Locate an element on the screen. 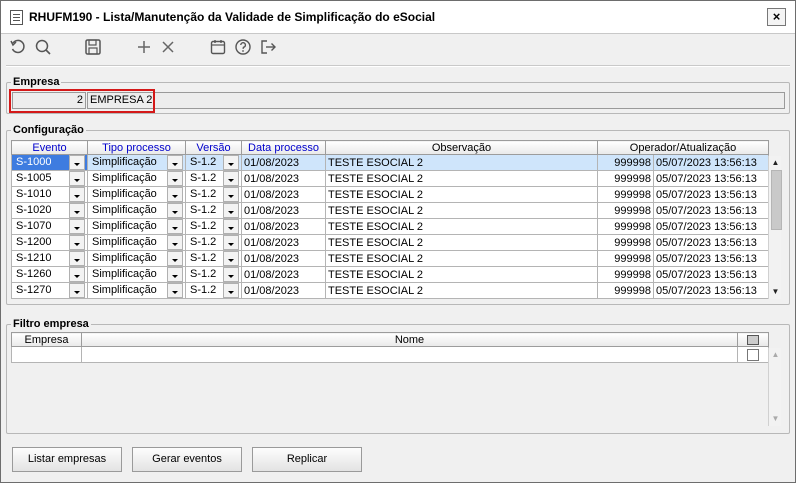  scroll-down-arrow-icon: ▼ is located at coordinates (775, 291).